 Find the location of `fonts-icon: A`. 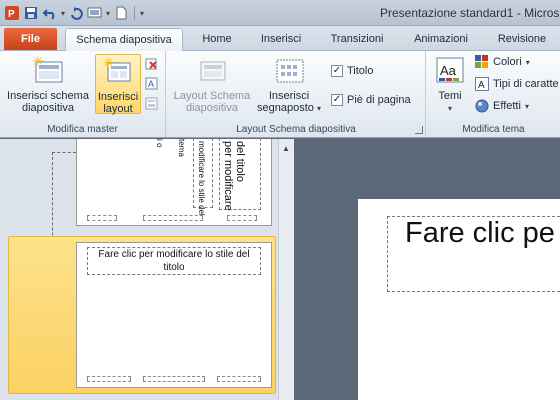

fonts-icon: A is located at coordinates (482, 84).